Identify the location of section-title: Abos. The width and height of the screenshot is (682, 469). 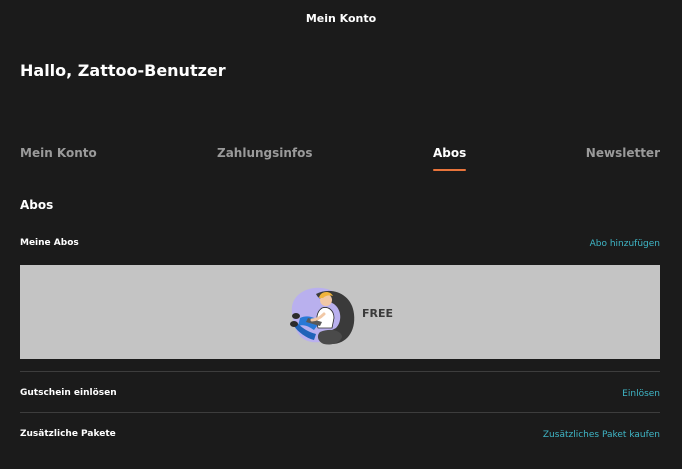
(37, 205).